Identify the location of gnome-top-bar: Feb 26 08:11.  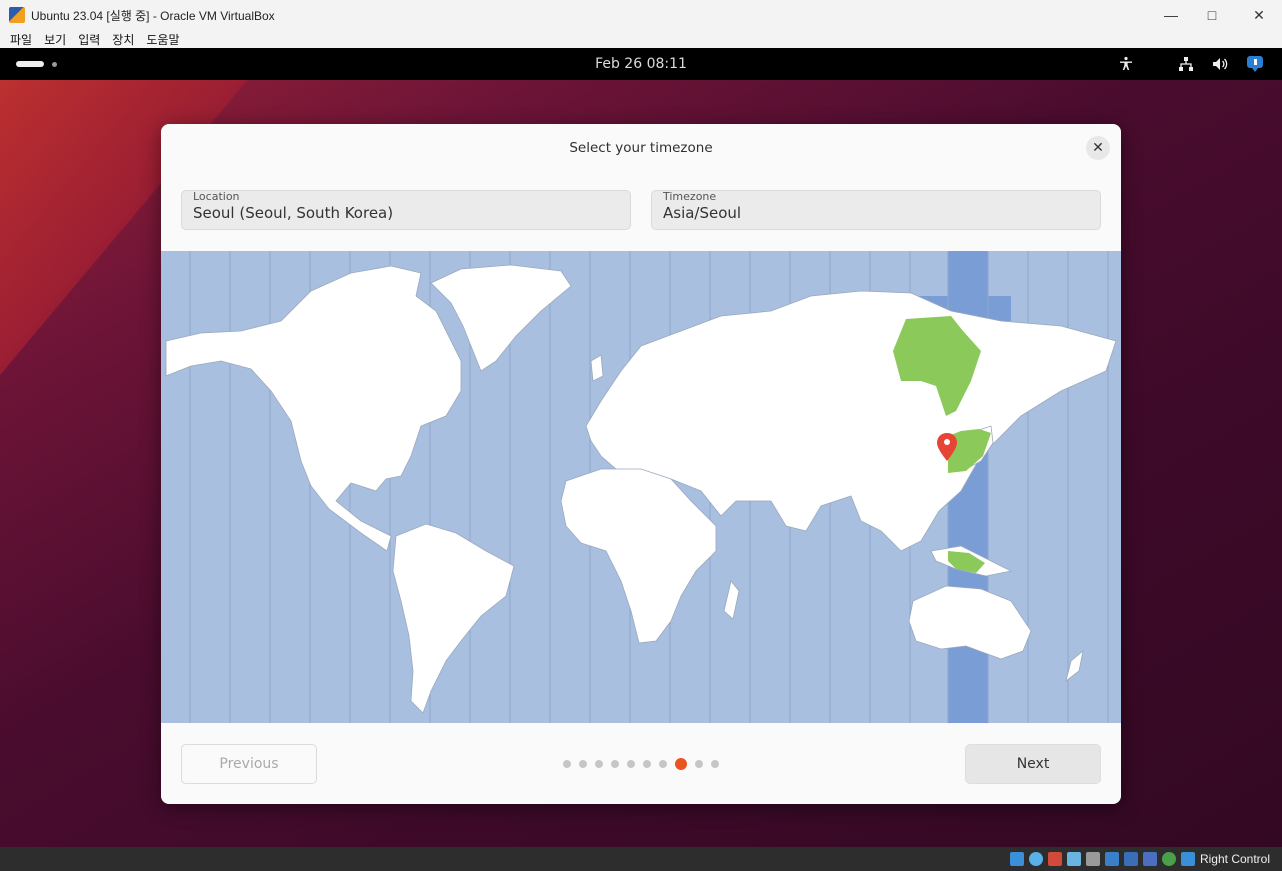
(641, 64).